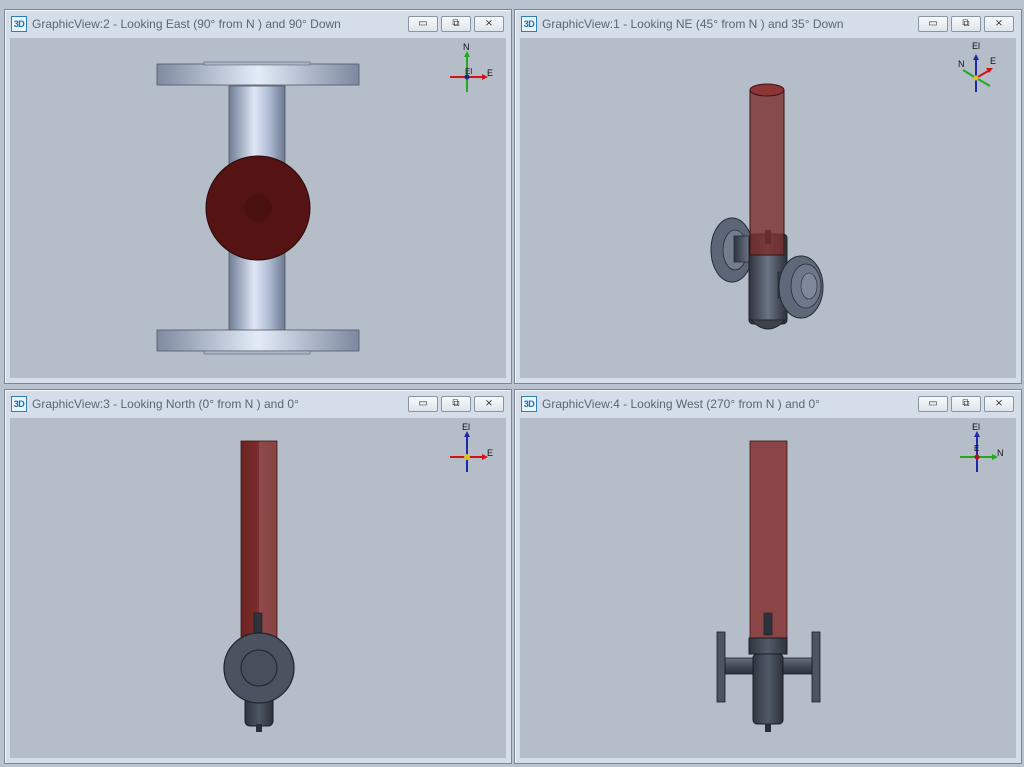  What do you see at coordinates (768, 689) in the screenshot?
I see `strainer-body` at bounding box center [768, 689].